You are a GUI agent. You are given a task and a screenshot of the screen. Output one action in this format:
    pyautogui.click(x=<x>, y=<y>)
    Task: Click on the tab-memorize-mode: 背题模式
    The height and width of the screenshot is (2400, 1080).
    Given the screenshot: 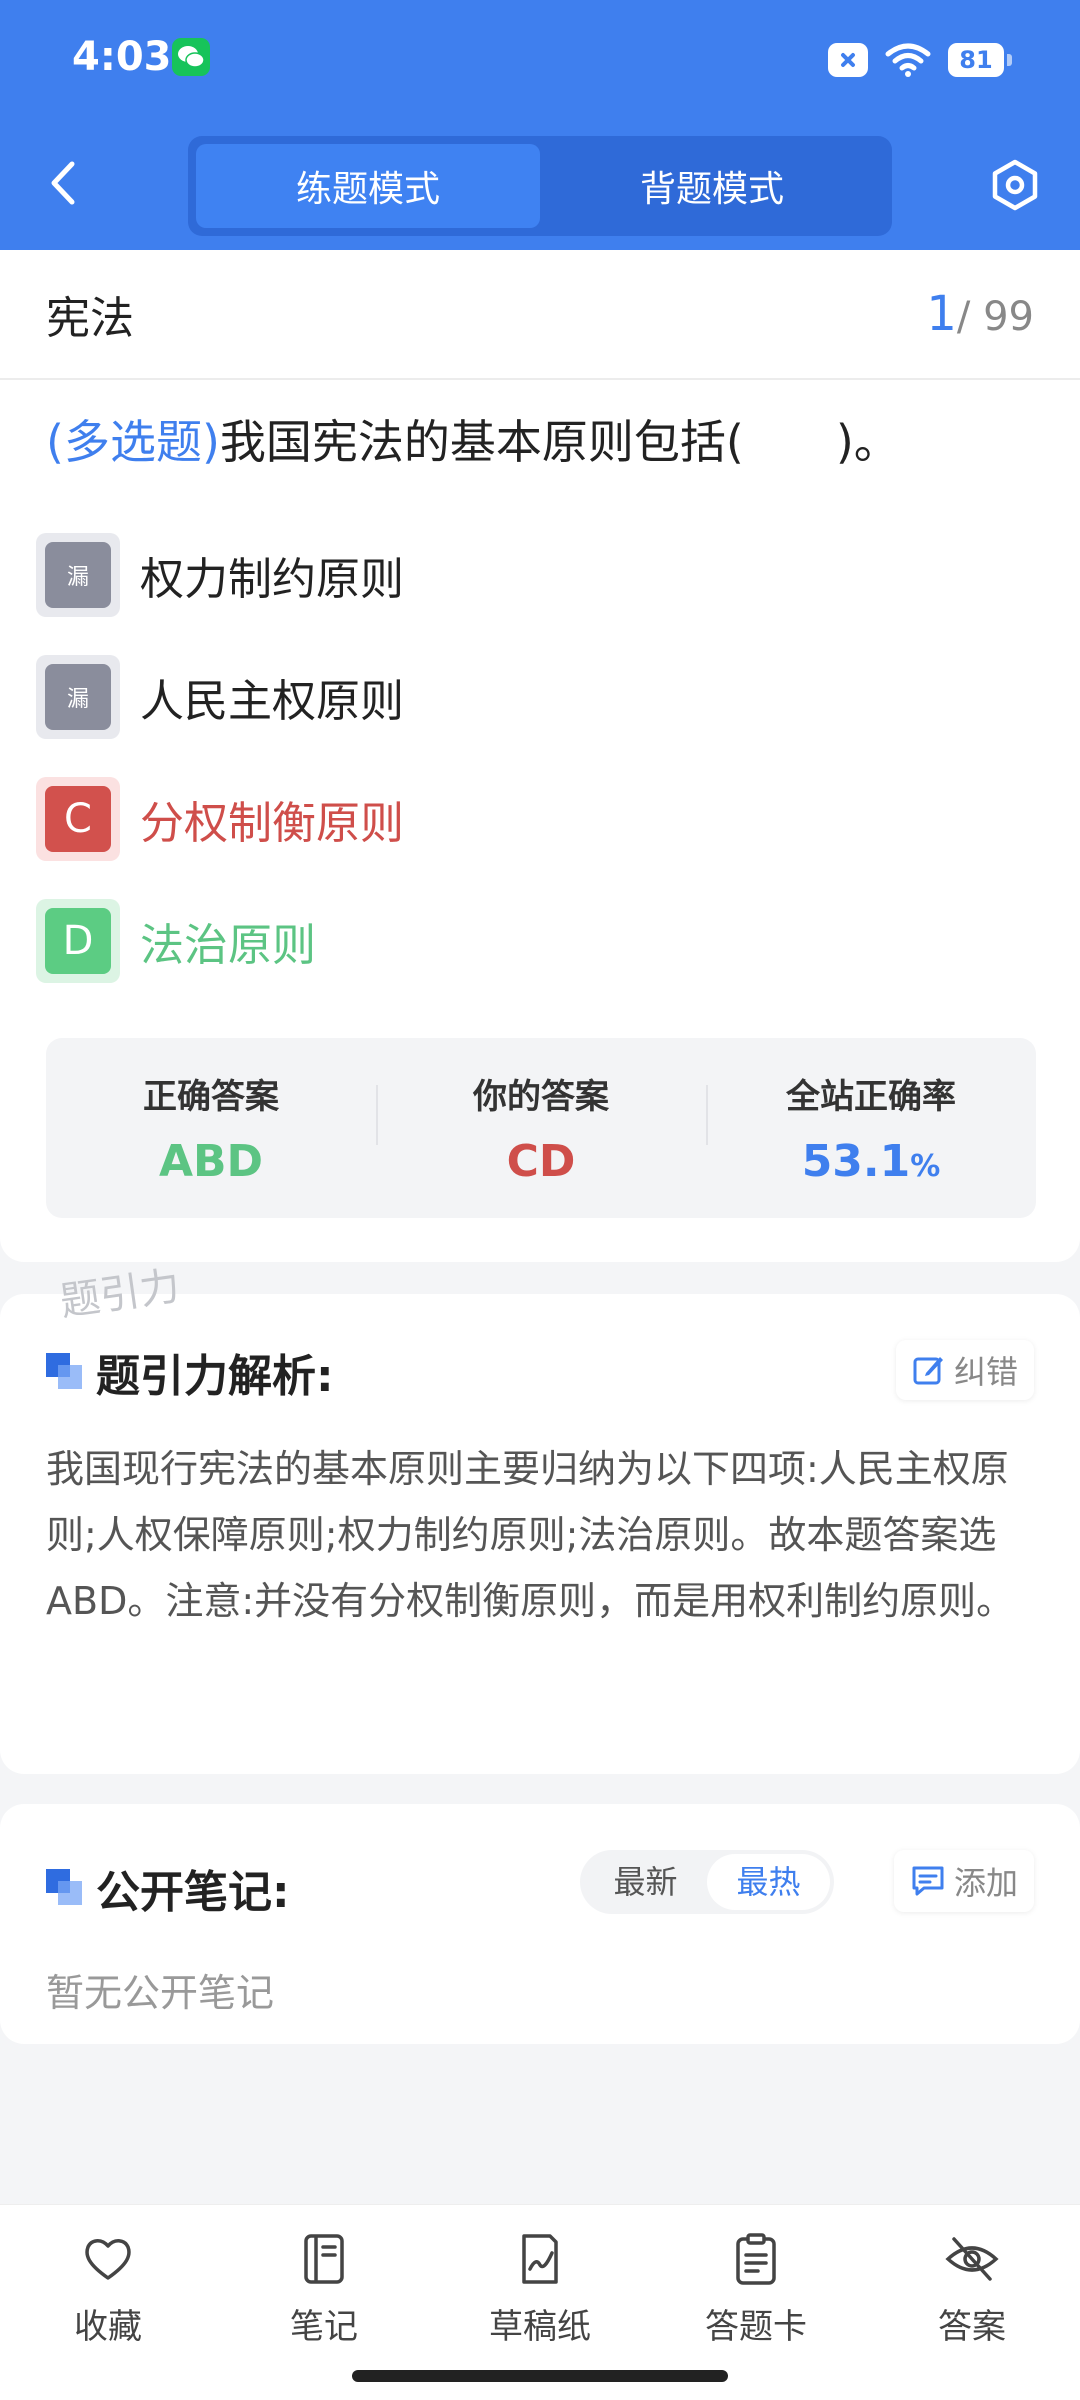 What is the action you would take?
    pyautogui.click(x=712, y=186)
    